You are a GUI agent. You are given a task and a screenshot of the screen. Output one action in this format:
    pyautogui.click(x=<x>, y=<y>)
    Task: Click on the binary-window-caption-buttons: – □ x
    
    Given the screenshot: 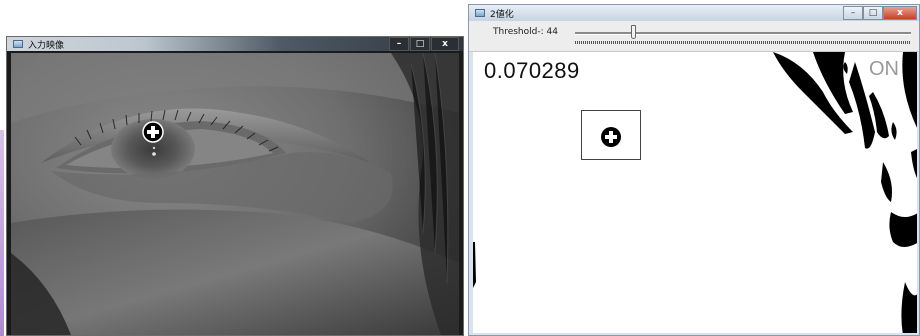 What is the action you would take?
    pyautogui.click(x=880, y=13)
    